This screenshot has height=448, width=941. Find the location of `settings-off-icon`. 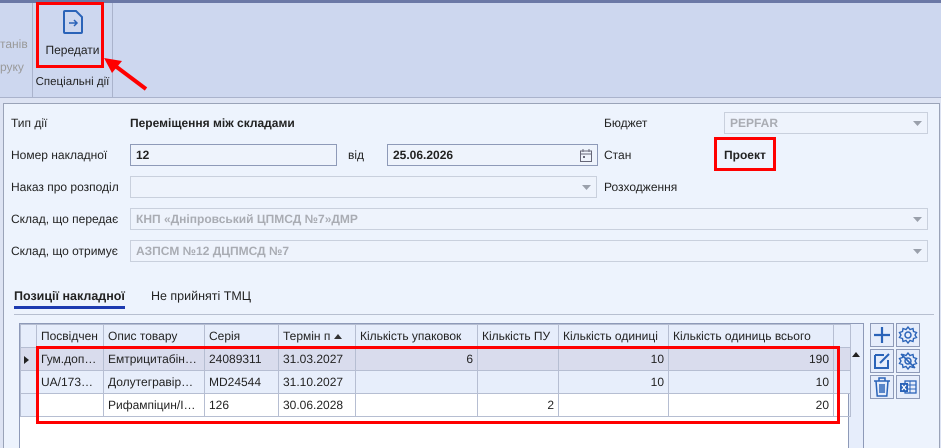

settings-off-icon is located at coordinates (908, 361).